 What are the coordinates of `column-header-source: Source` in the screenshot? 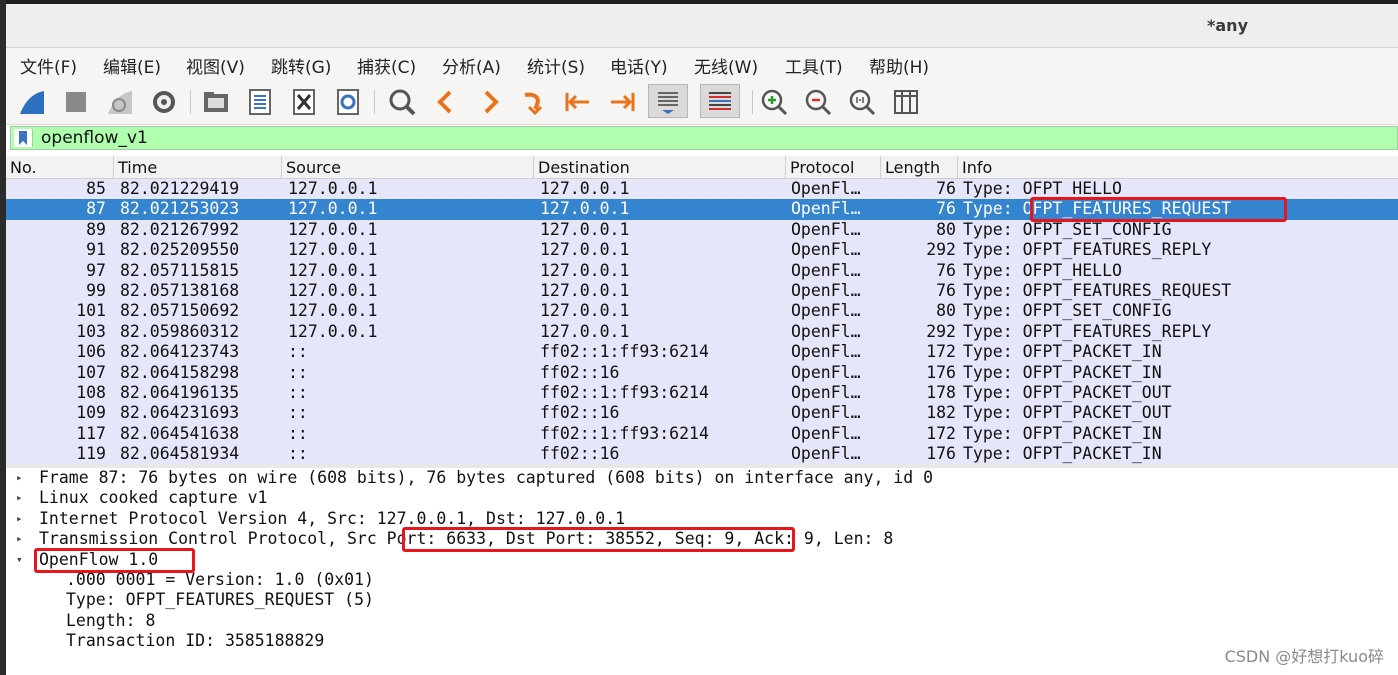 It's located at (408, 167).